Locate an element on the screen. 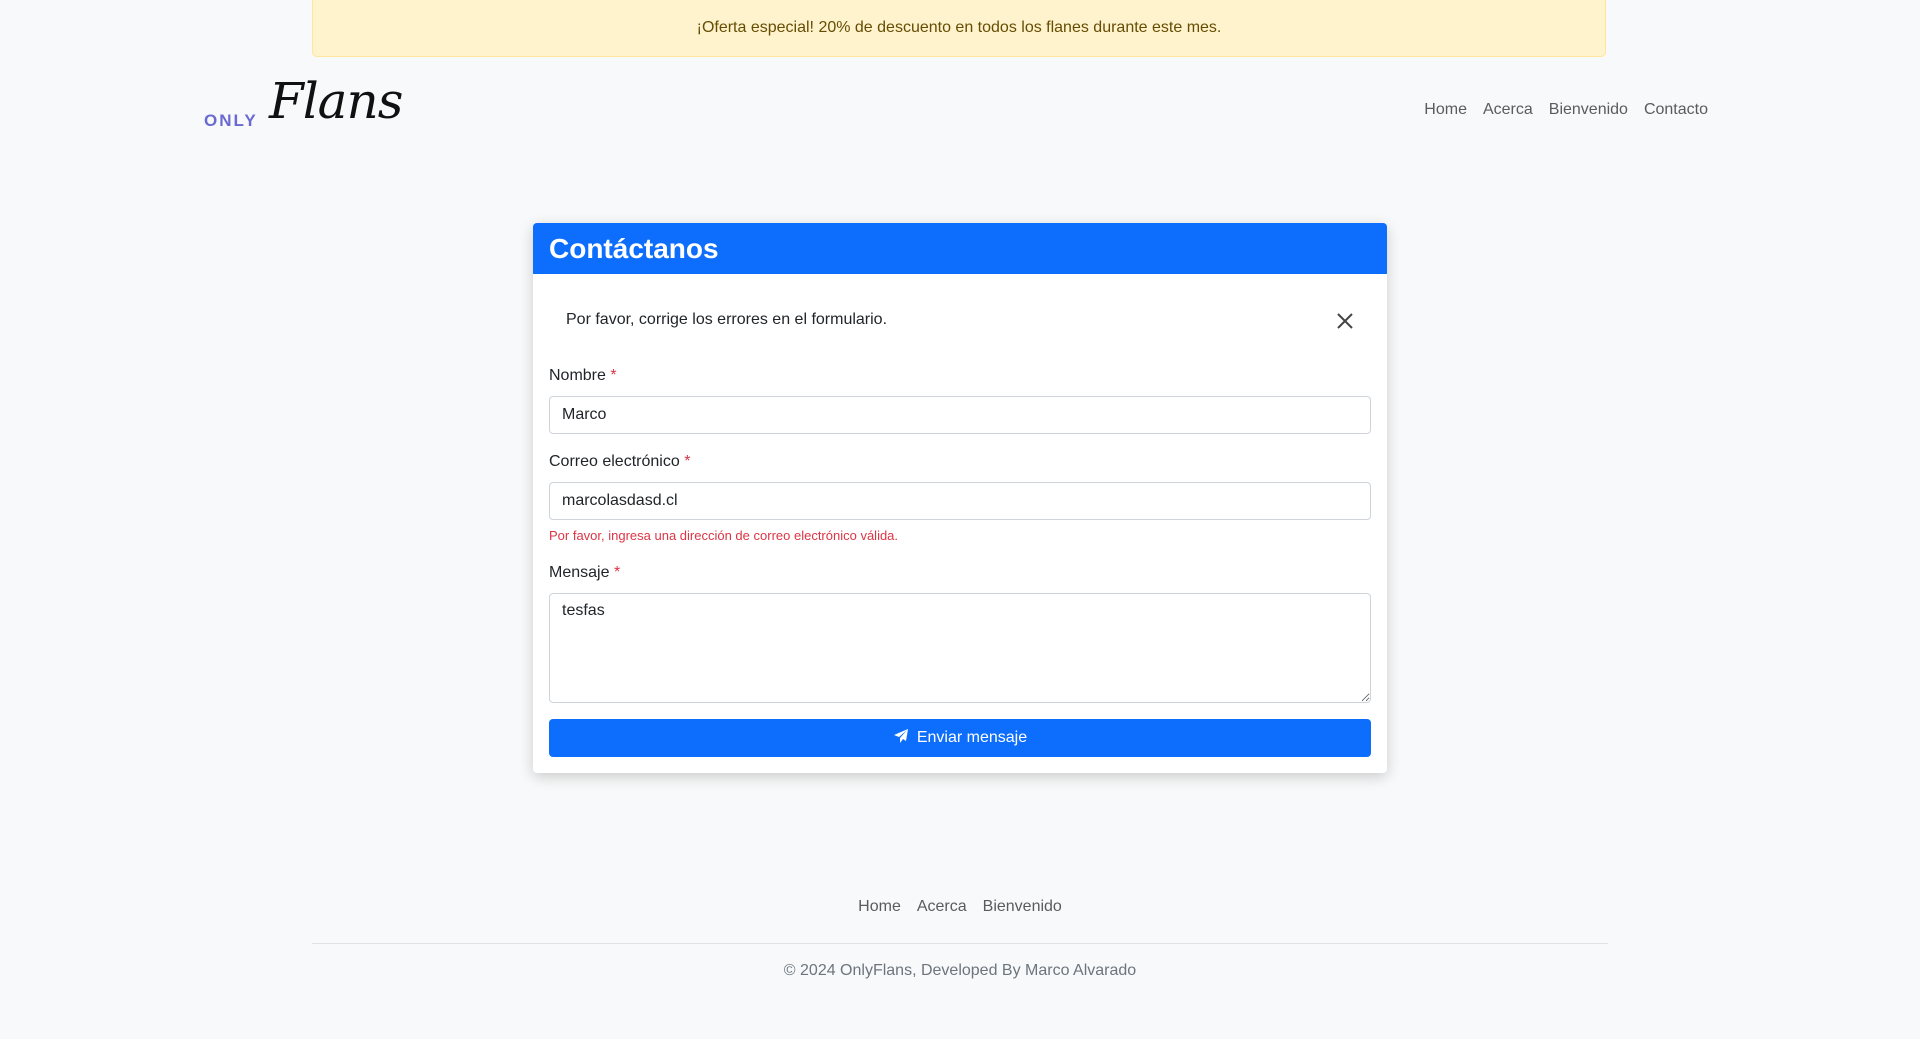 The width and height of the screenshot is (1920, 1039). paper-plane-icon is located at coordinates (901, 738).